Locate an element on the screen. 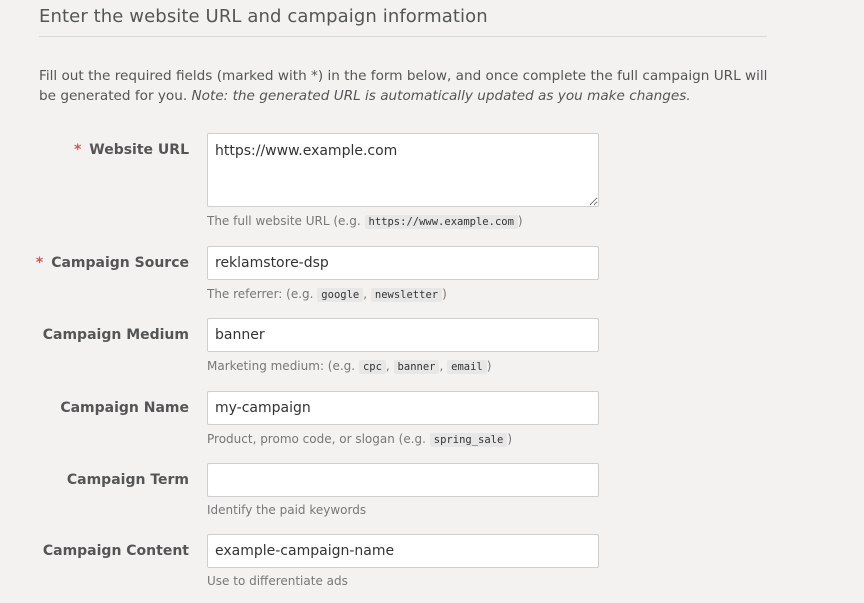 The height and width of the screenshot is (603, 864). campaign-term-label: Campaign Term is located at coordinates (127, 480).